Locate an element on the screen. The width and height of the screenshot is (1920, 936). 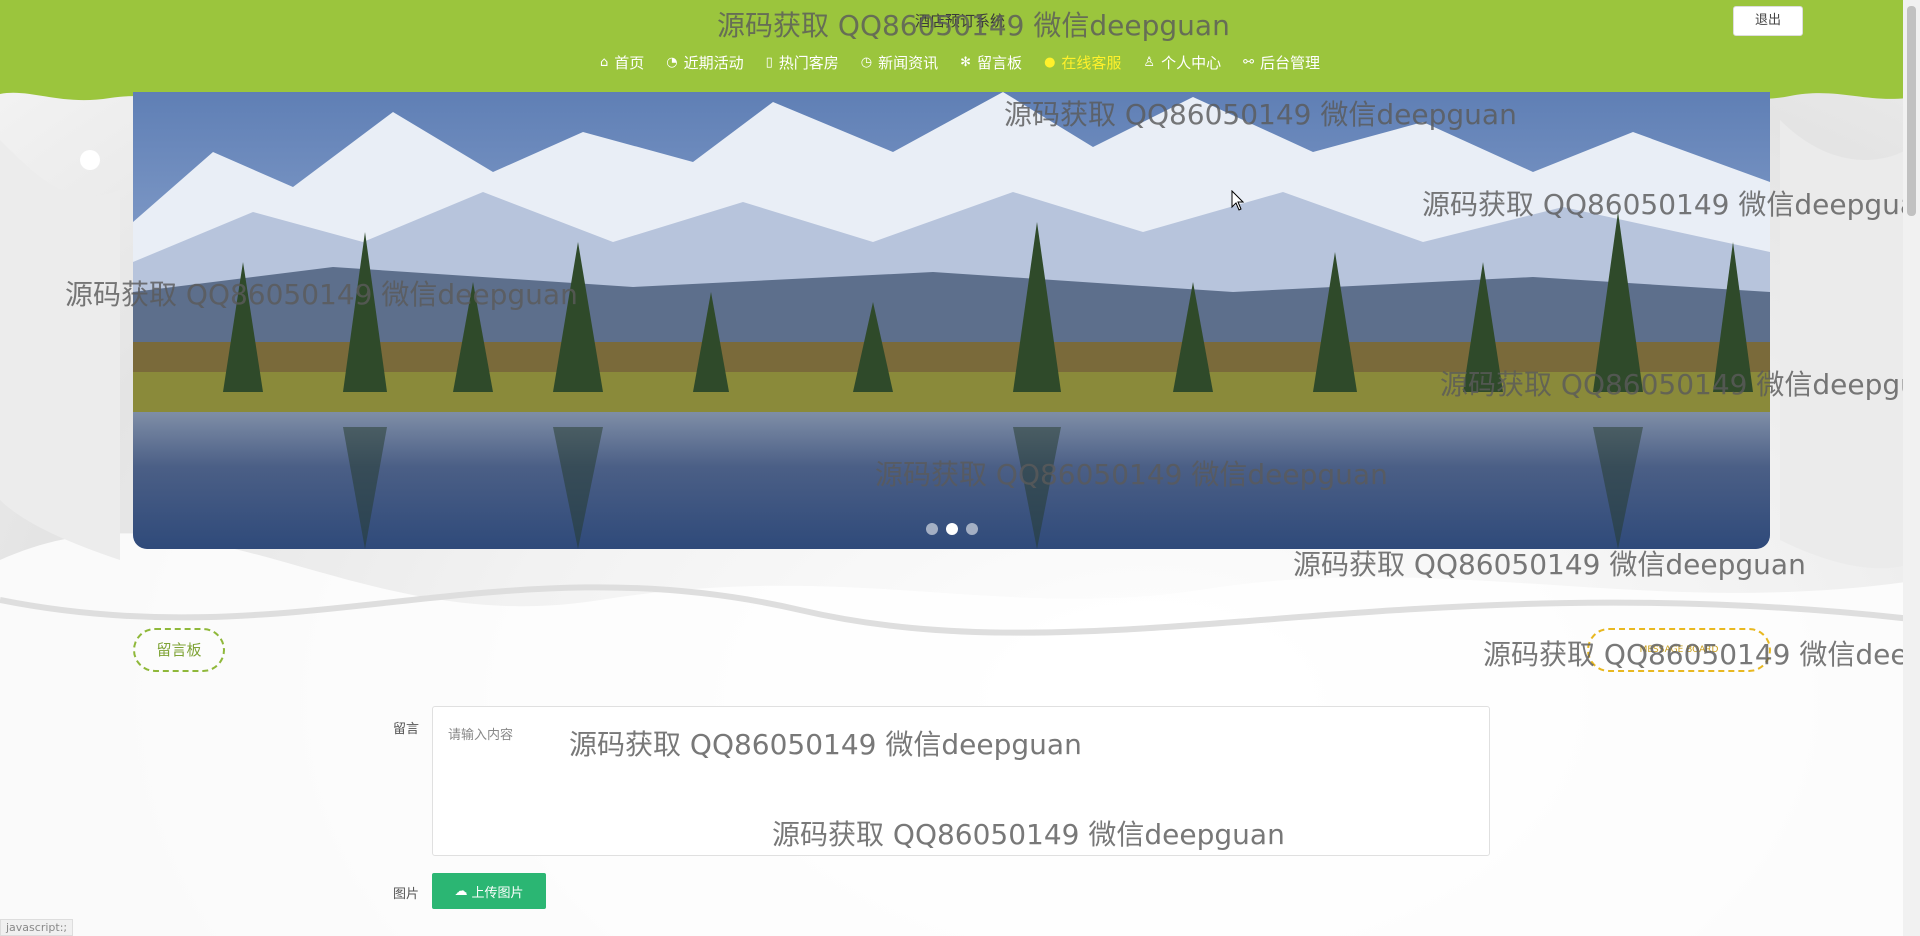
clock-icon: ◷ is located at coordinates (866, 62).